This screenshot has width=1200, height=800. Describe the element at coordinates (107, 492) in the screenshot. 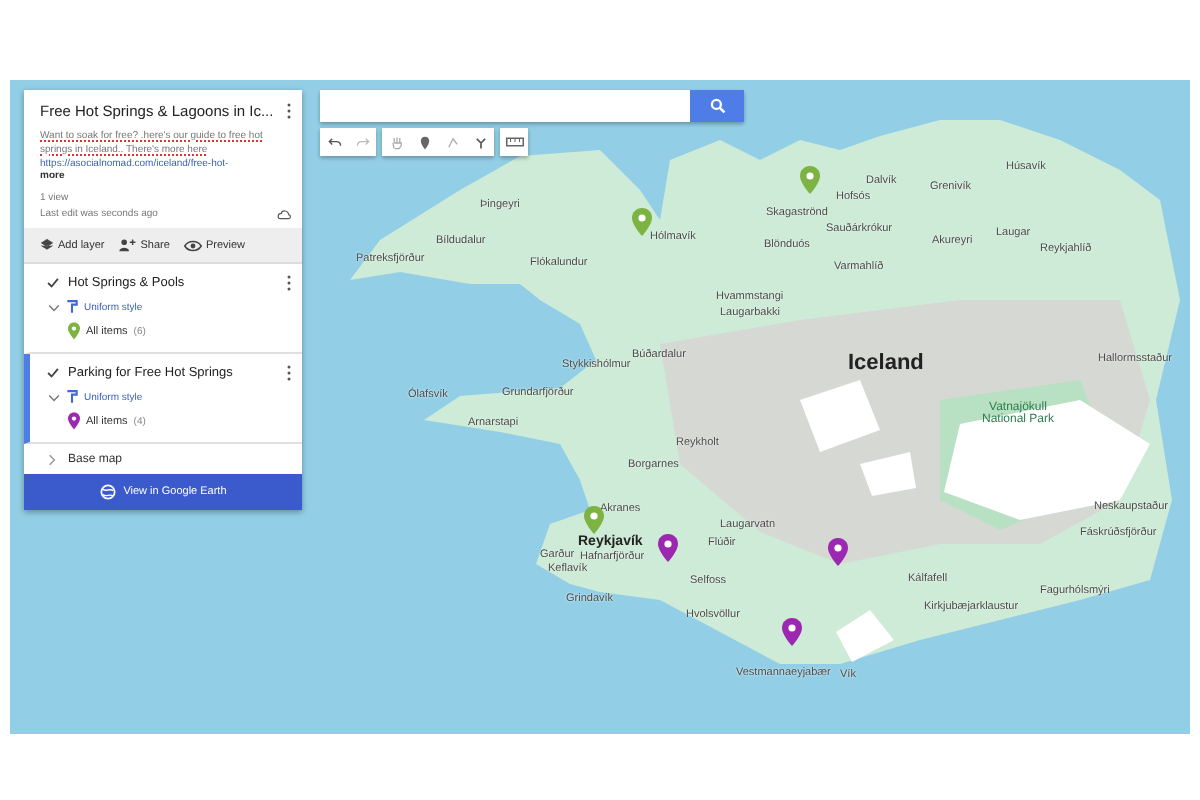

I see `globe-icon` at that location.